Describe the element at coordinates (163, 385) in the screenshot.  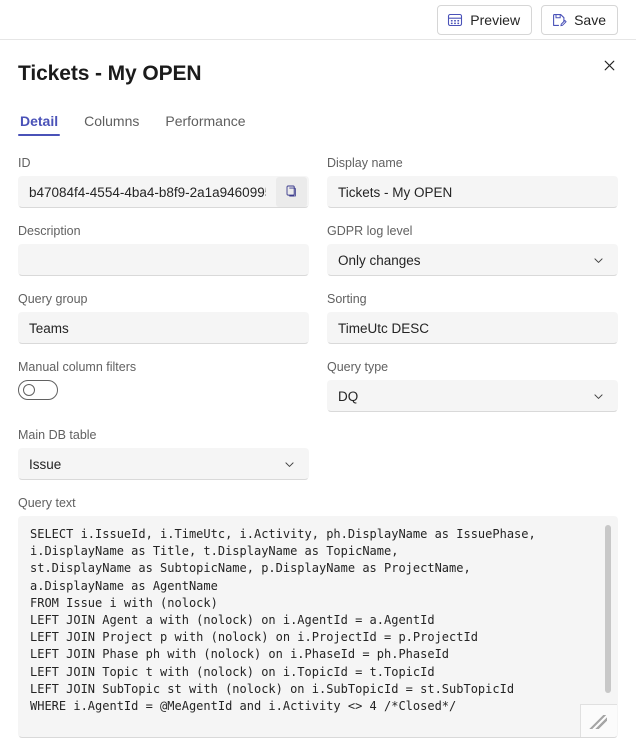
I see `field-manual-column-filters: Manual column filters` at that location.